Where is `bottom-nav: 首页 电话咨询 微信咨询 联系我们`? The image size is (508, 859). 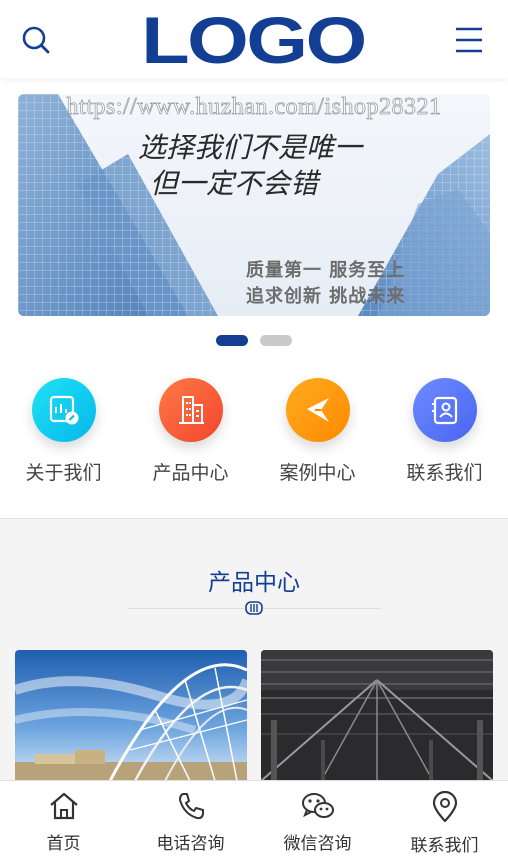 bottom-nav: 首页 电话咨询 微信咨询 联系我们 is located at coordinates (254, 819).